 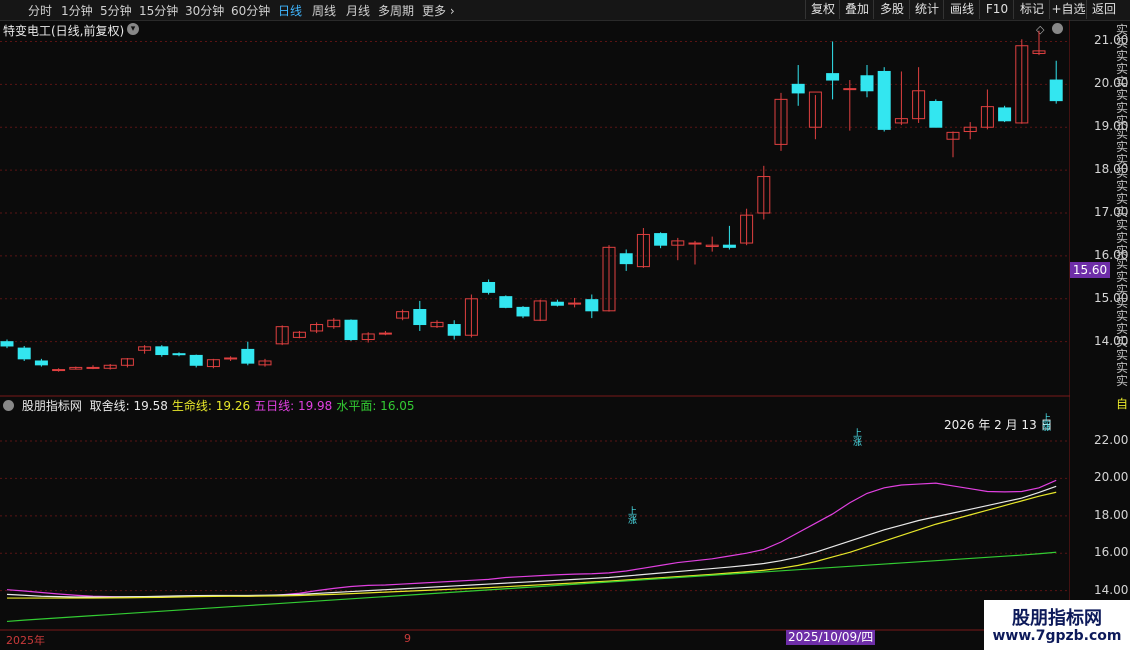 What do you see at coordinates (1111, 440) in the screenshot?
I see `indicator-tick-label: 22.00` at bounding box center [1111, 440].